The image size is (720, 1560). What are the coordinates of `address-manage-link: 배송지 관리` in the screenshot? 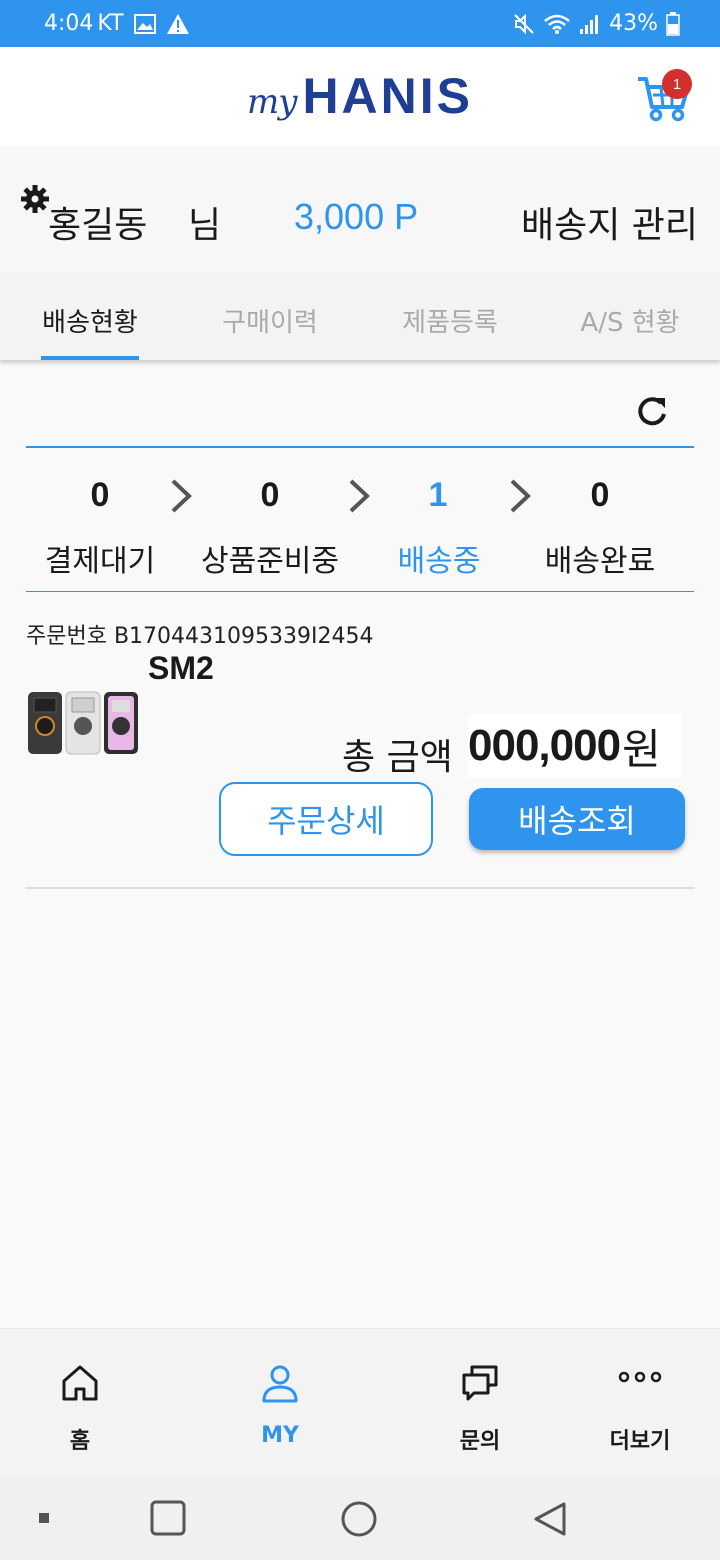 It's located at (609, 222).